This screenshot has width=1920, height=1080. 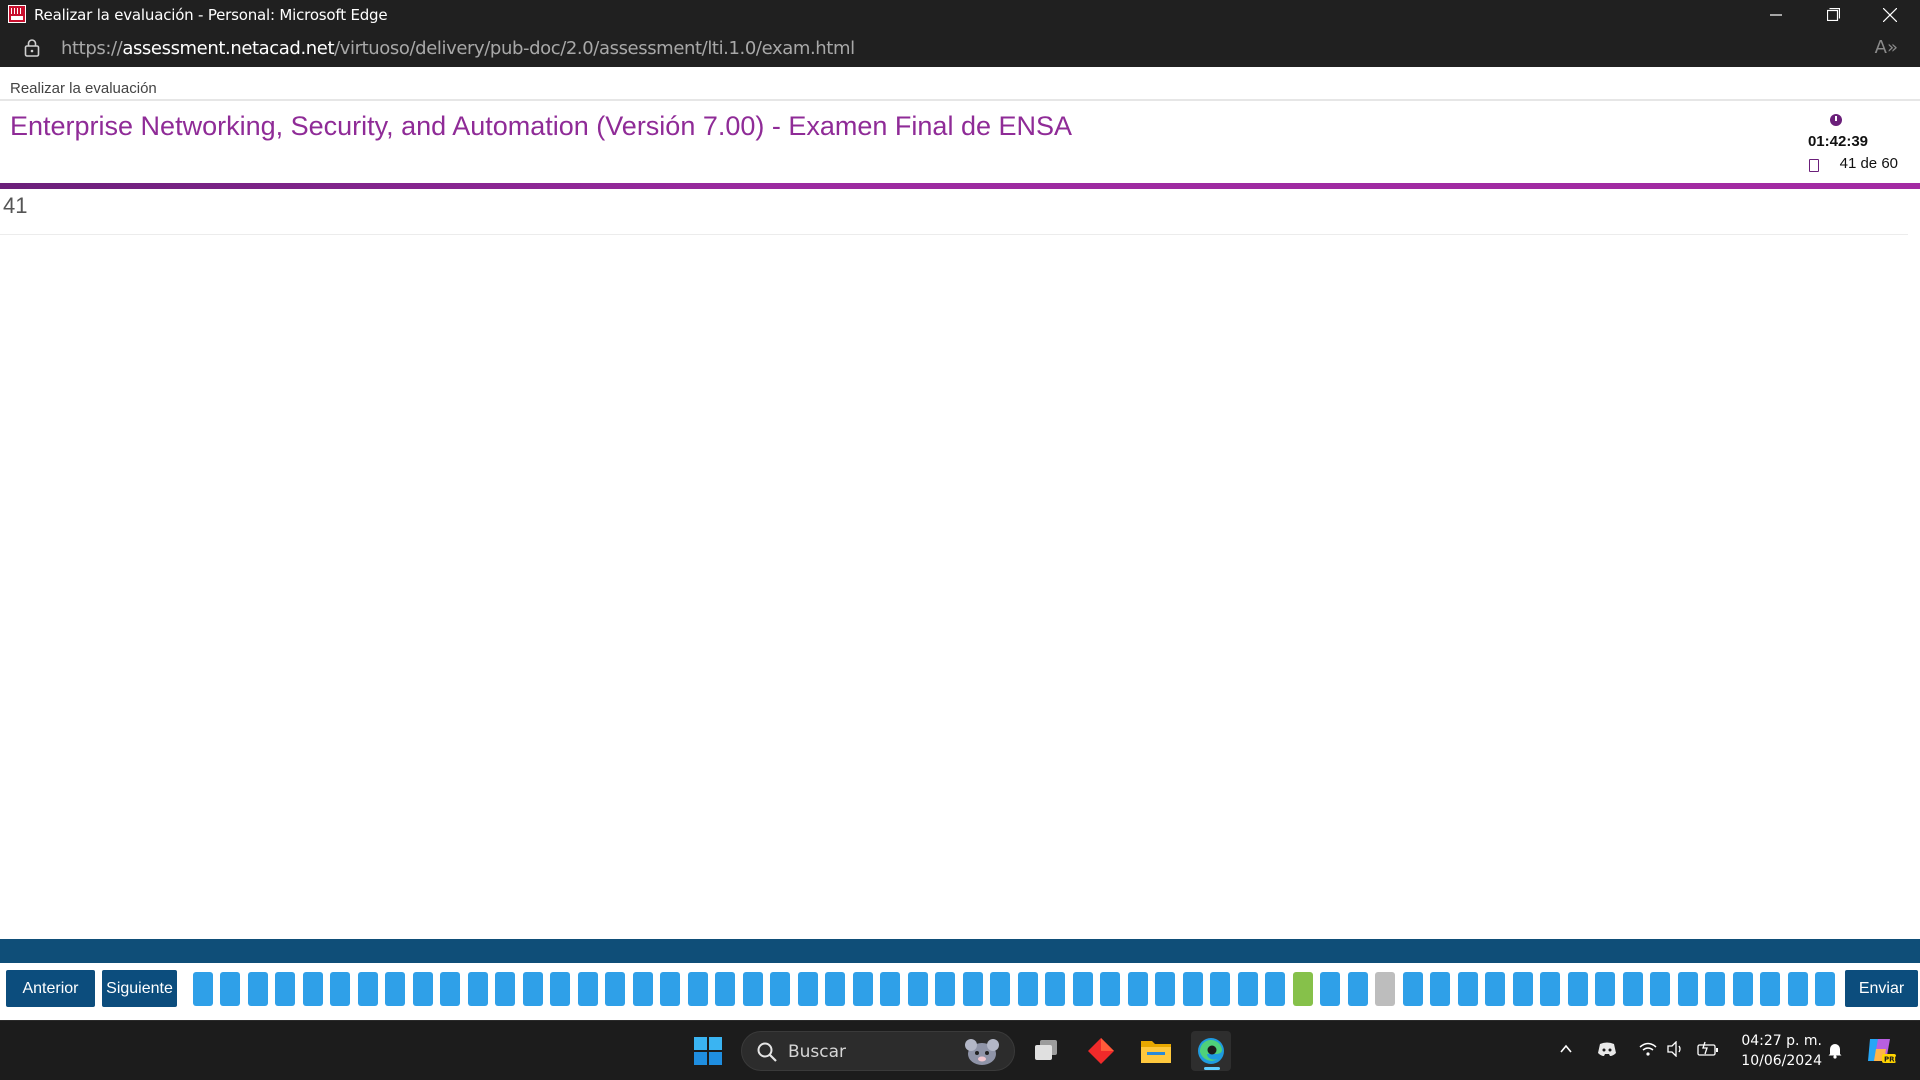 I want to click on search-highlight-icon, so click(x=981, y=1052).